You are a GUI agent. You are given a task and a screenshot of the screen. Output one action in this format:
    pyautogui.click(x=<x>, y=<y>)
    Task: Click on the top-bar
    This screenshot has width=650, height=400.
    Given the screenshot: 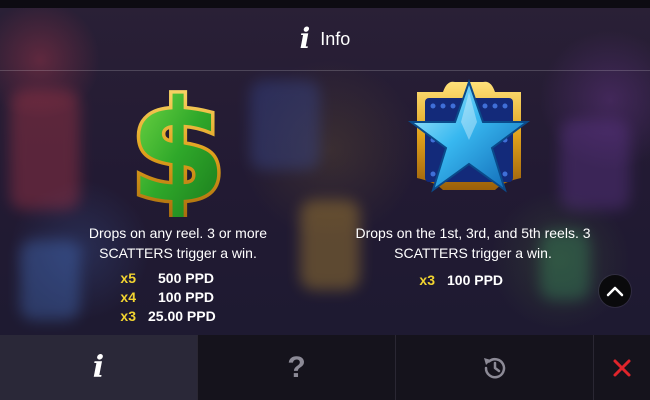 What is the action you would take?
    pyautogui.click(x=325, y=4)
    